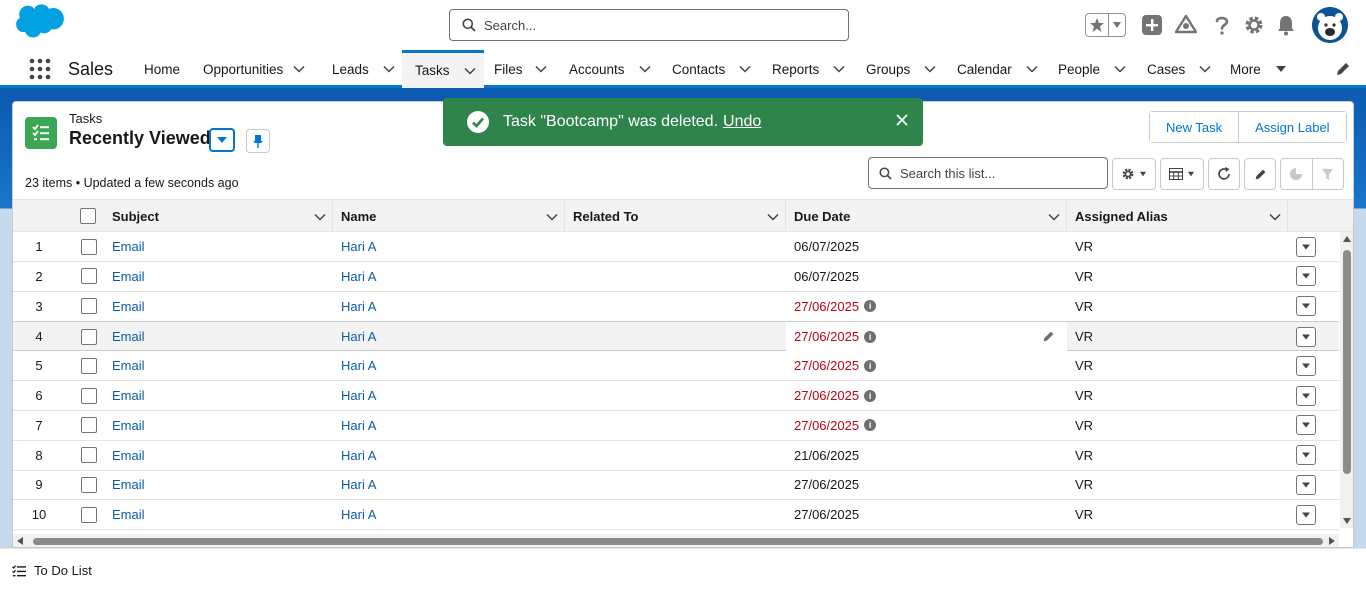 This screenshot has height=589, width=1366. Describe the element at coordinates (1286, 25) in the screenshot. I see `notifications-bell-icon` at that location.